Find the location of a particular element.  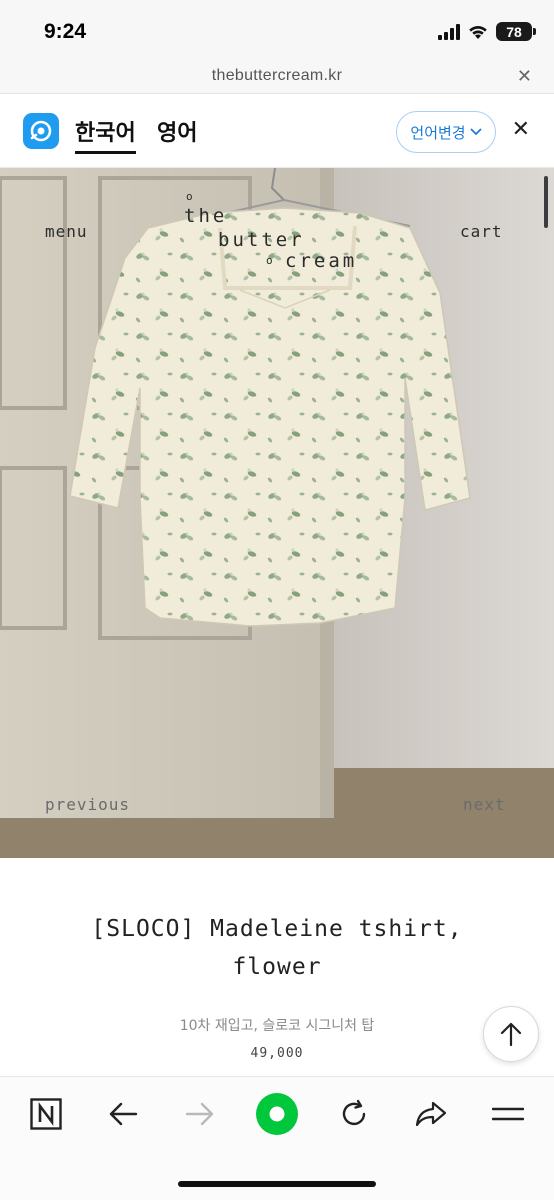

arrow-left-icon is located at coordinates (123, 1114).